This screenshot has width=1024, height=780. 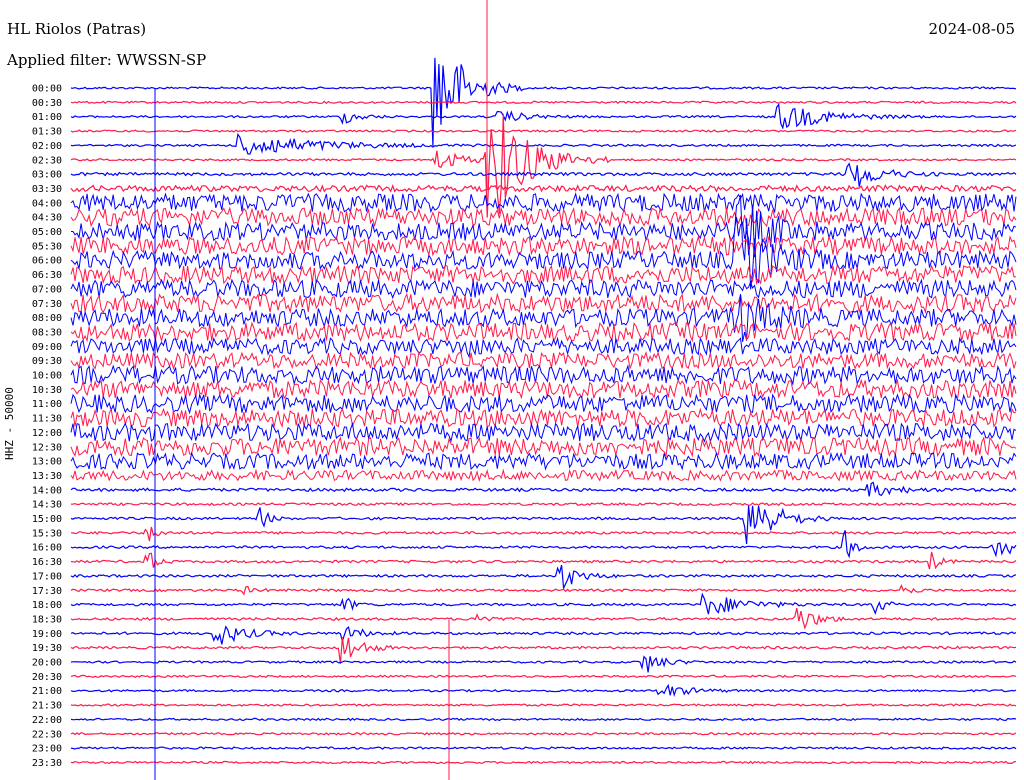 I want to click on row-label: 13:30, so click(x=47, y=476).